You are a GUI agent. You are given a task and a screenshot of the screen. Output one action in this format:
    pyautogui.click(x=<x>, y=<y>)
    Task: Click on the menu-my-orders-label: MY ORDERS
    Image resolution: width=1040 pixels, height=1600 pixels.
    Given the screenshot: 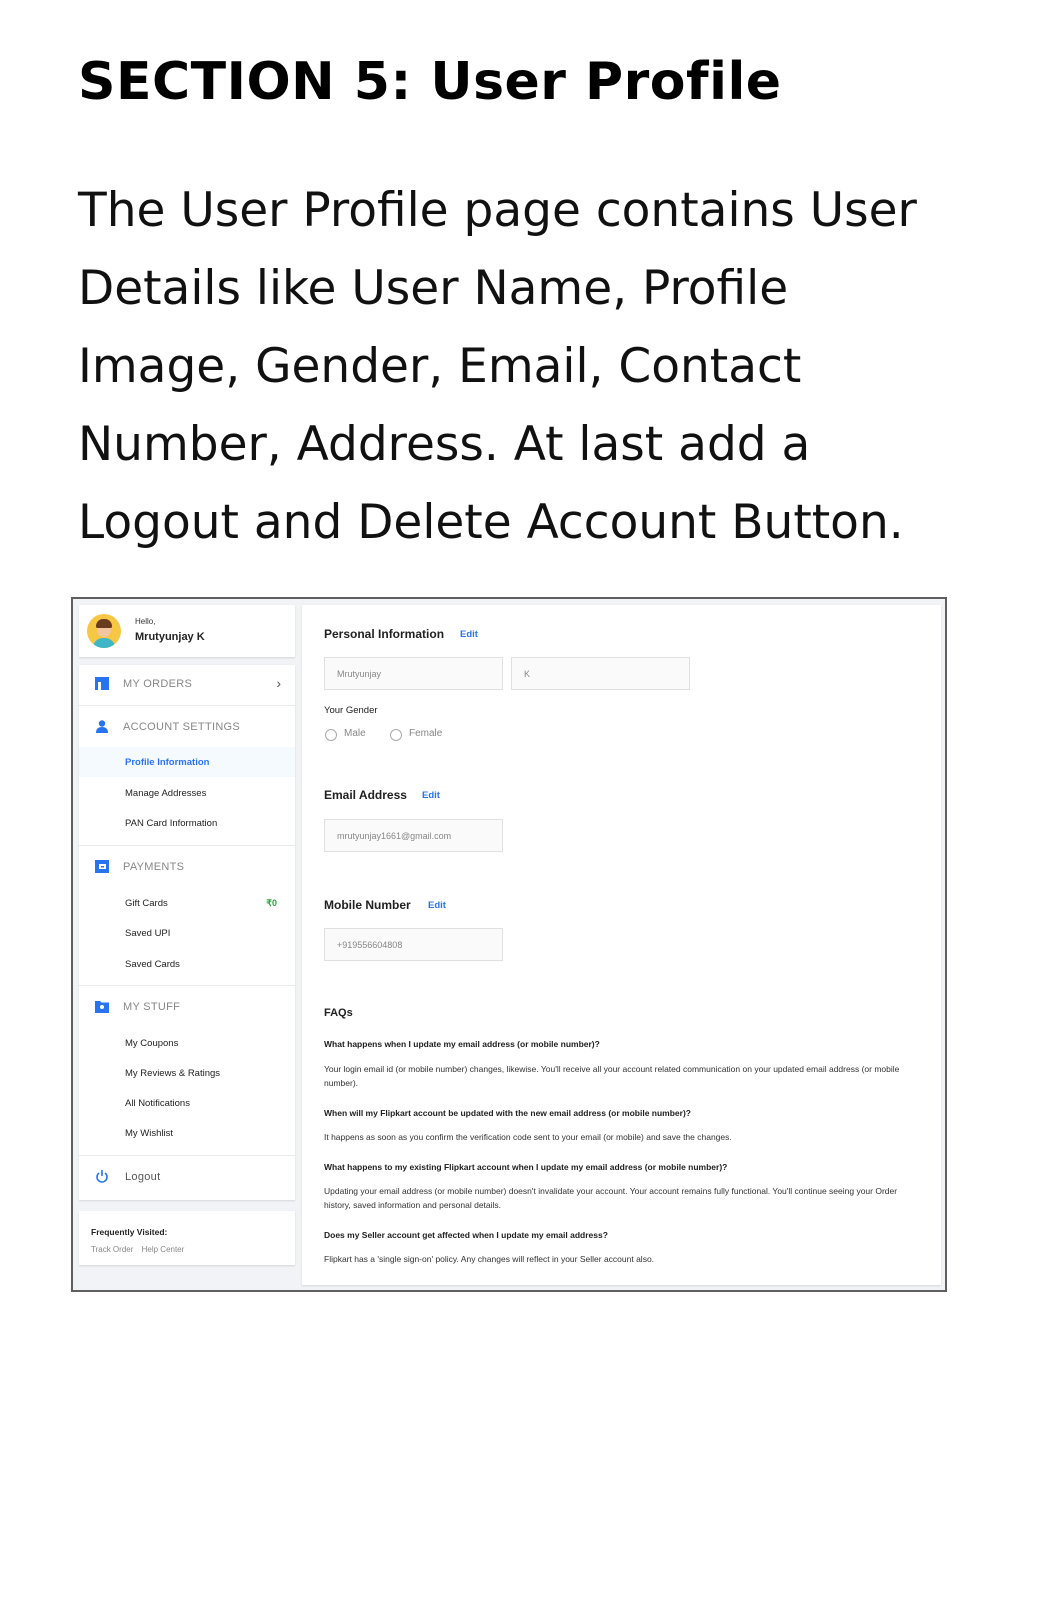 What is the action you would take?
    pyautogui.click(x=158, y=684)
    